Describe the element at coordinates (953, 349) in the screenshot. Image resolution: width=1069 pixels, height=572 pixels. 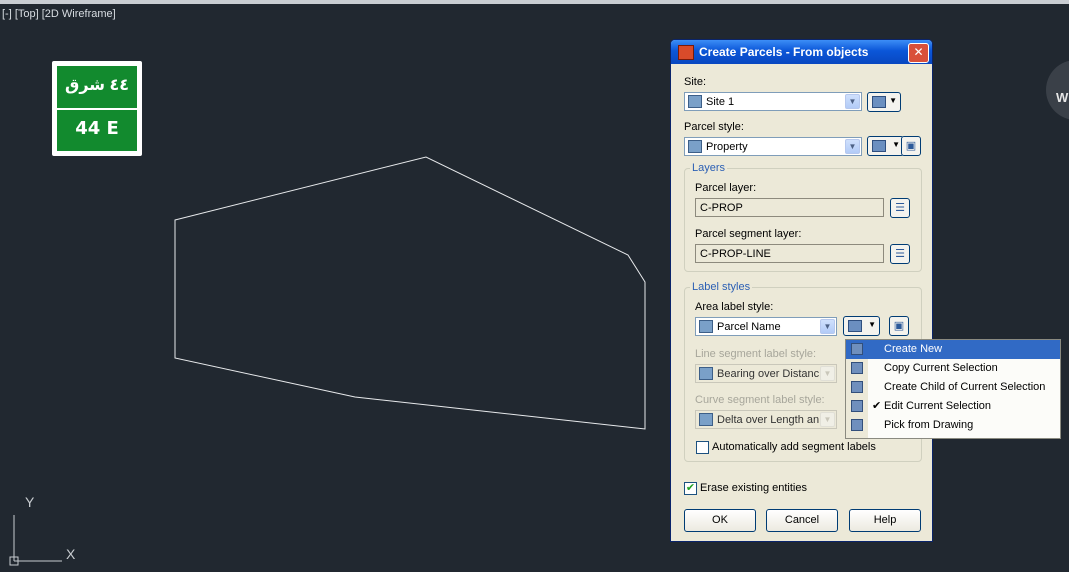
I see `menu-item-create-new: Create New` at that location.